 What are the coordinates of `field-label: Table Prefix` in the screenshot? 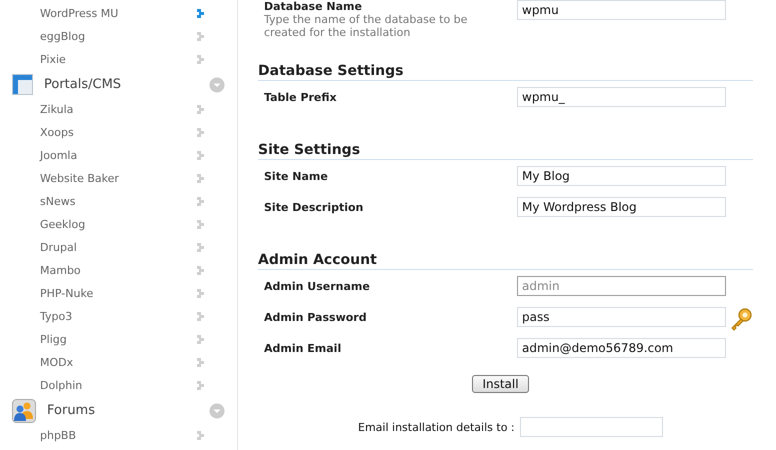 It's located at (301, 97).